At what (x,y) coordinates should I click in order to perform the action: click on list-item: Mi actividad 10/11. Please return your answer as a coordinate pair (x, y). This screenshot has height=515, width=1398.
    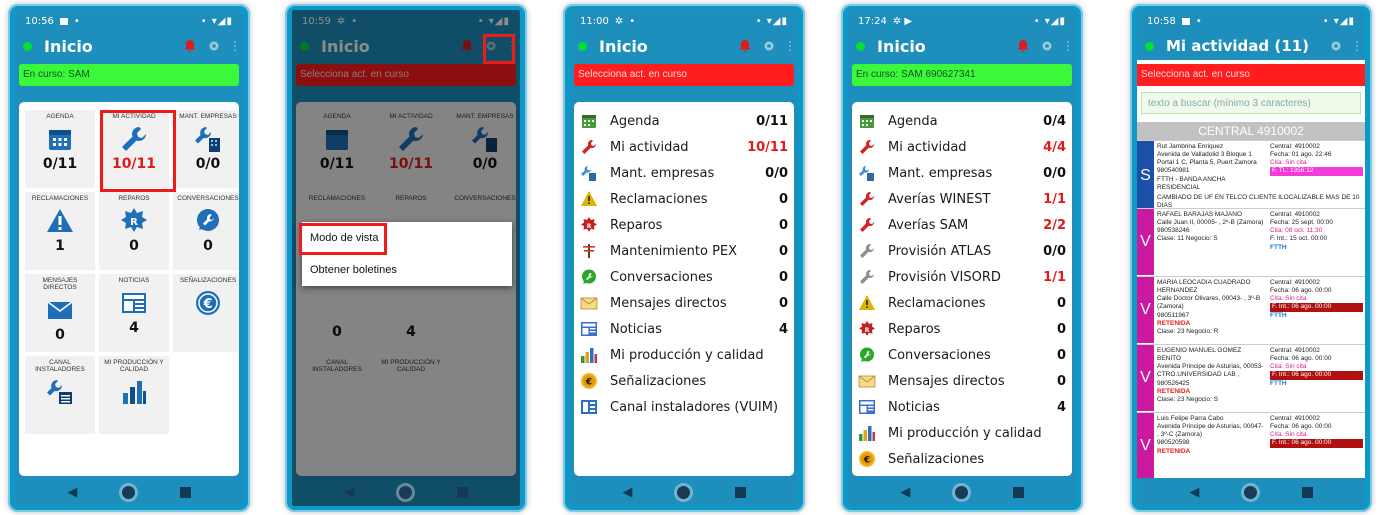
    Looking at the image, I should click on (684, 147).